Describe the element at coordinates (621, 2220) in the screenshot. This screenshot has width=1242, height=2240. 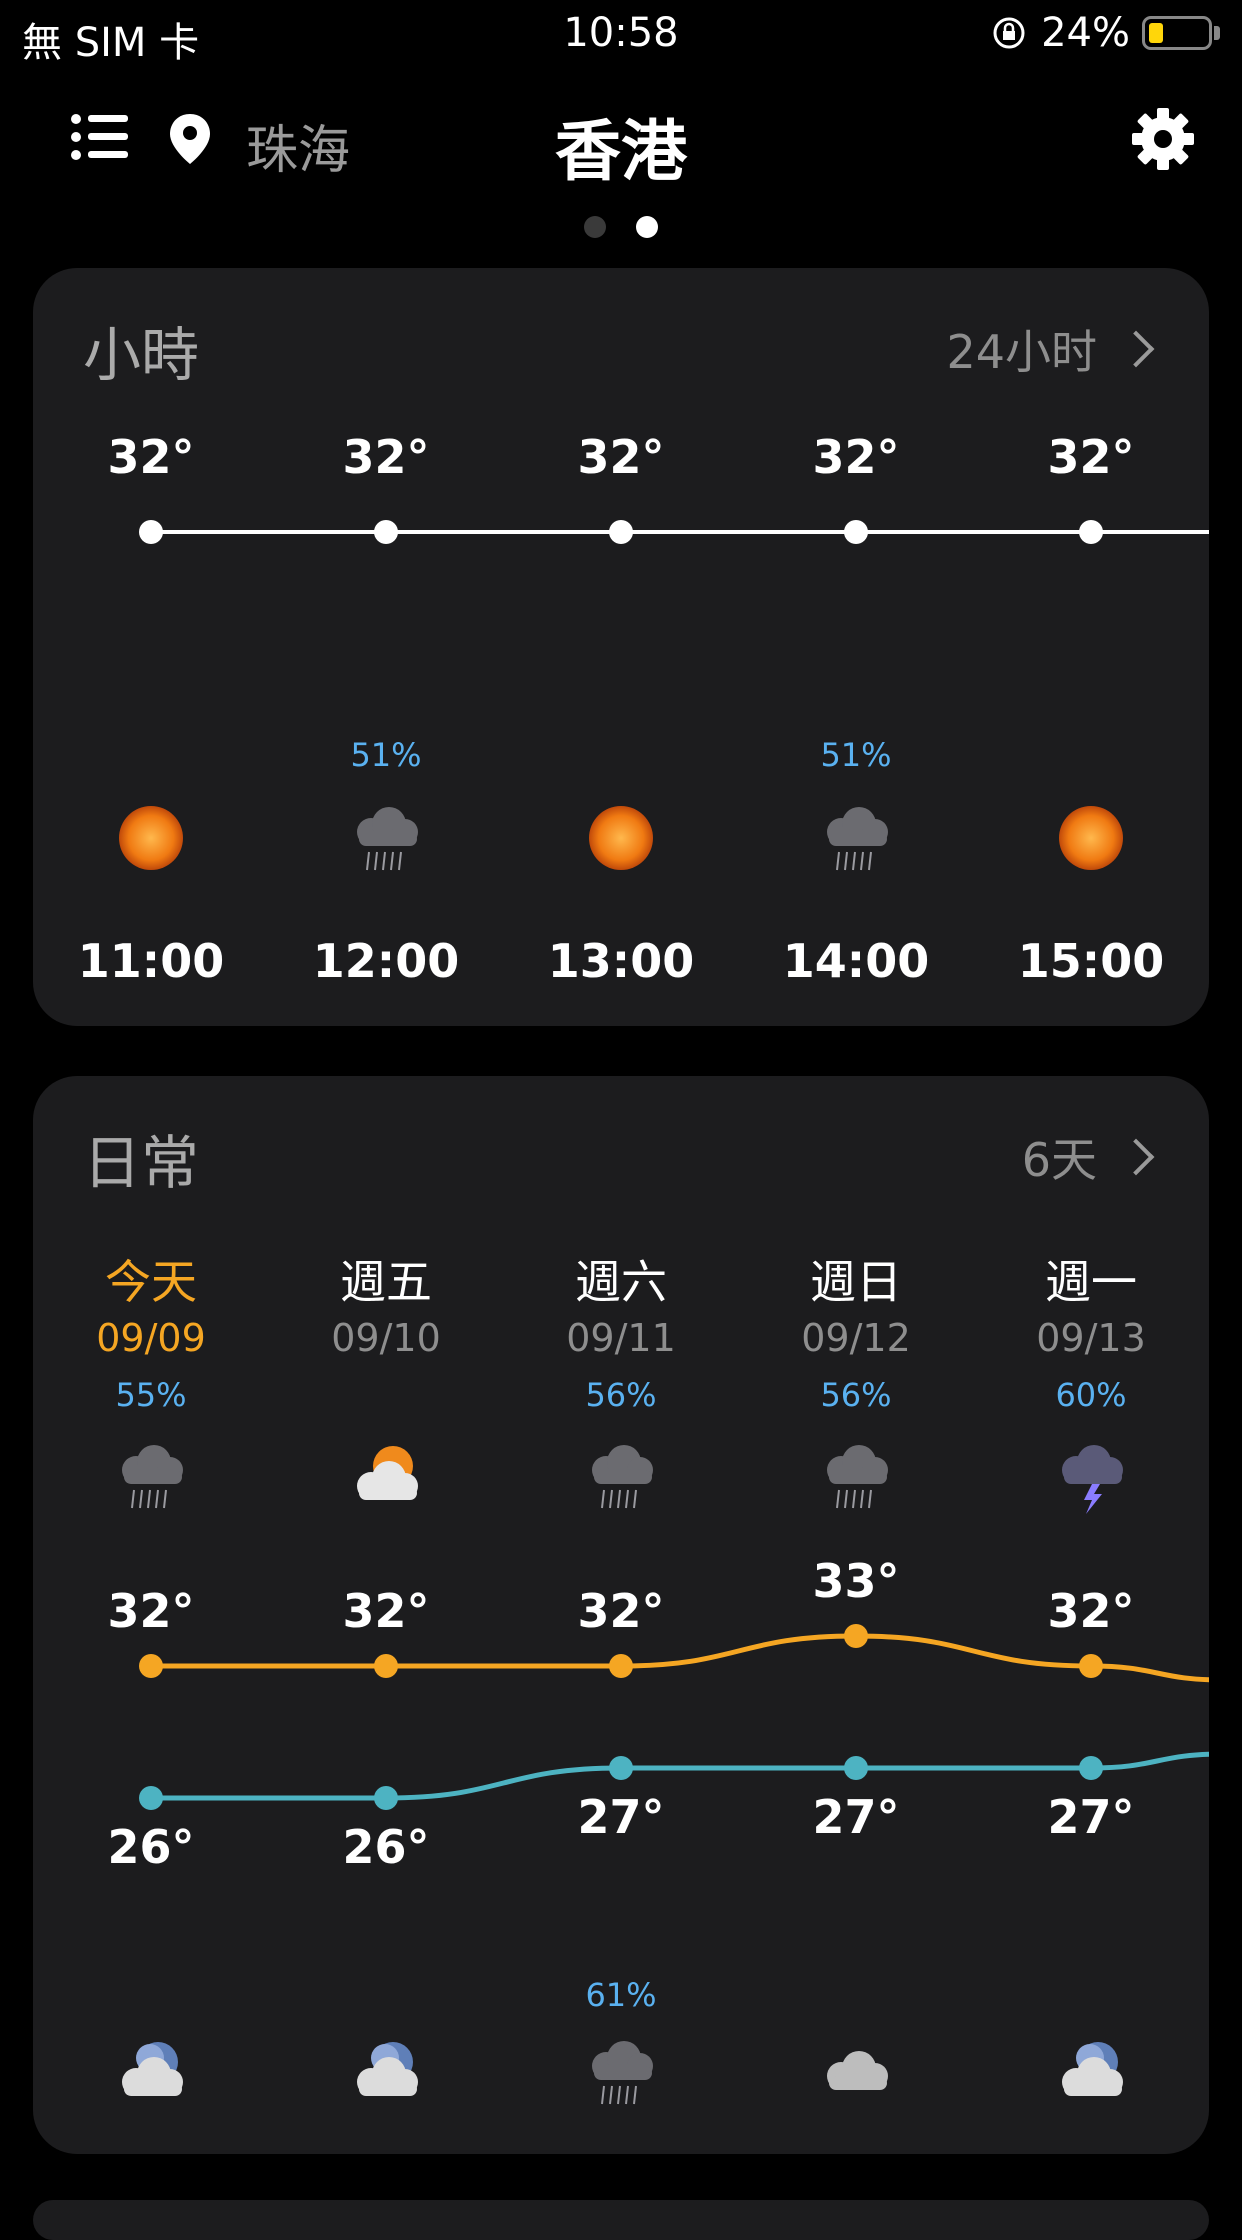
I see `next-card` at that location.